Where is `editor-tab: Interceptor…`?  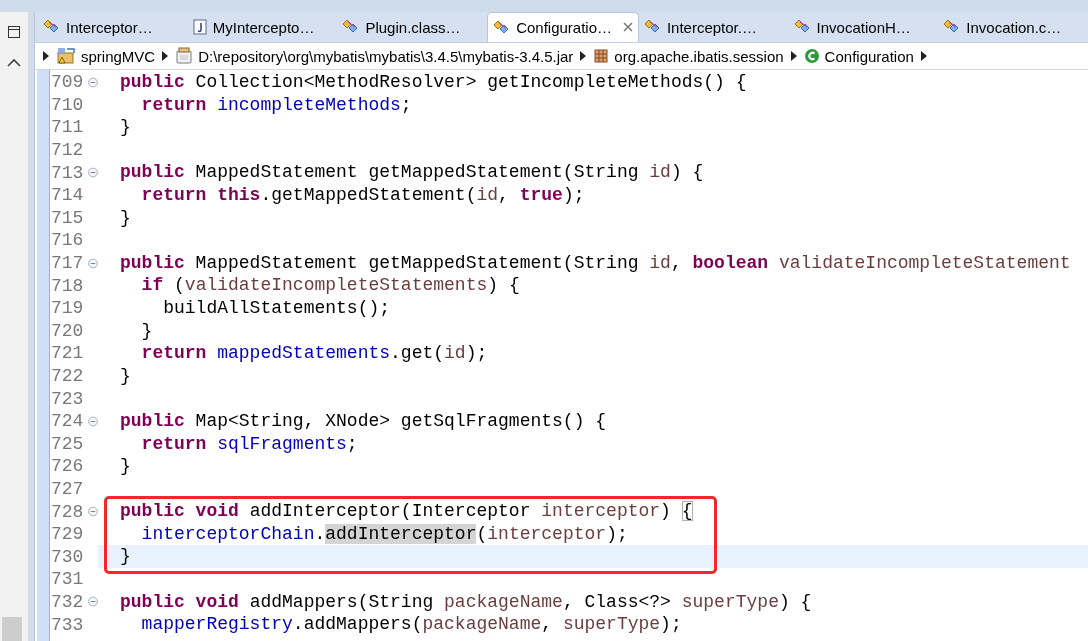
editor-tab: Interceptor… is located at coordinates (113, 27).